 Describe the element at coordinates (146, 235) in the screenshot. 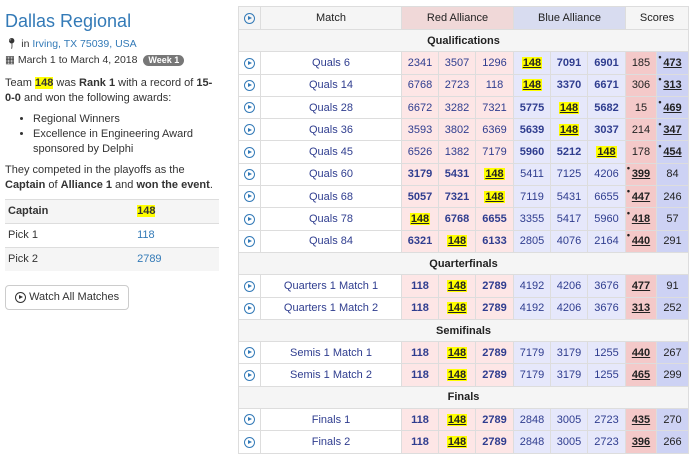

I see `pick1-team-link: 118` at that location.